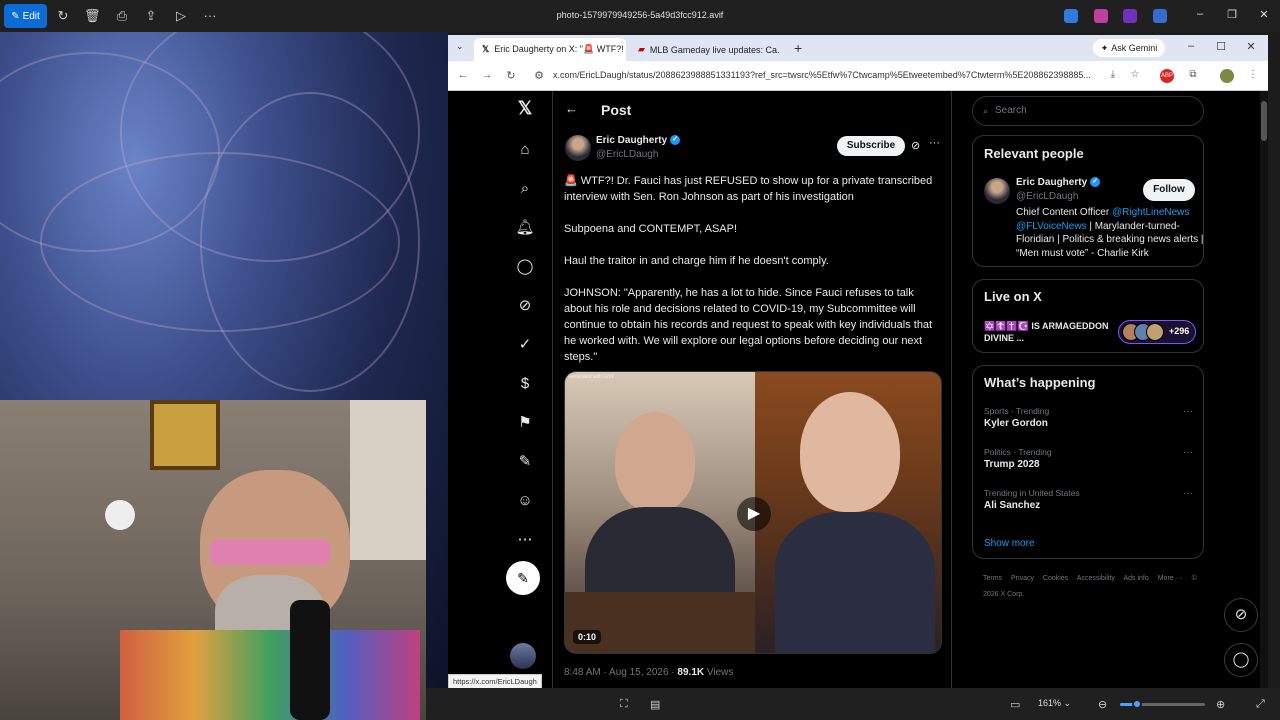 Image resolution: width=1280 pixels, height=720 pixels. Describe the element at coordinates (624, 704) in the screenshot. I see `focus-icon: ⛶` at that location.